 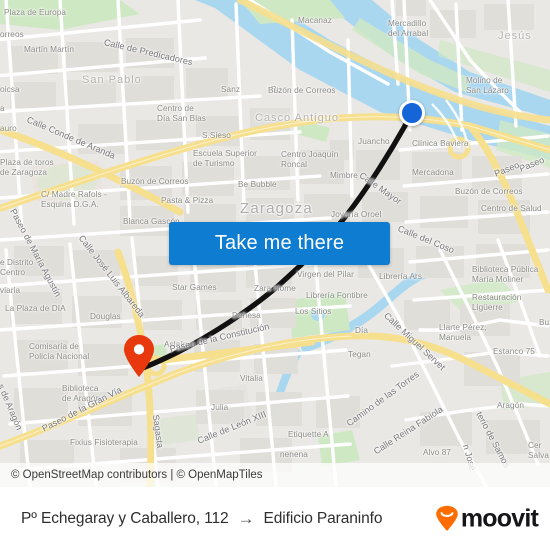 I want to click on route-destination-label: Edificio Paraninfo, so click(x=323, y=518).